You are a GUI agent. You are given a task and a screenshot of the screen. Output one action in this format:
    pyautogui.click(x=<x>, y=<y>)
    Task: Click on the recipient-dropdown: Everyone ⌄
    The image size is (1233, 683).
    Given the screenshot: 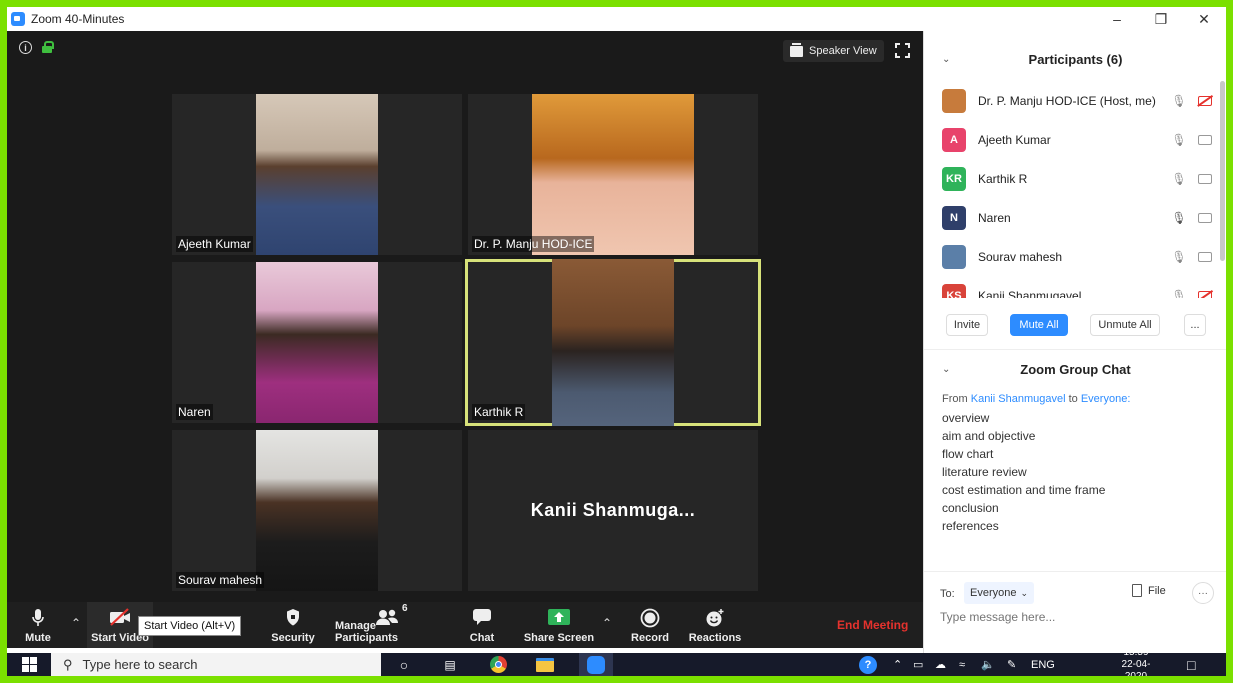 What is the action you would take?
    pyautogui.click(x=999, y=593)
    